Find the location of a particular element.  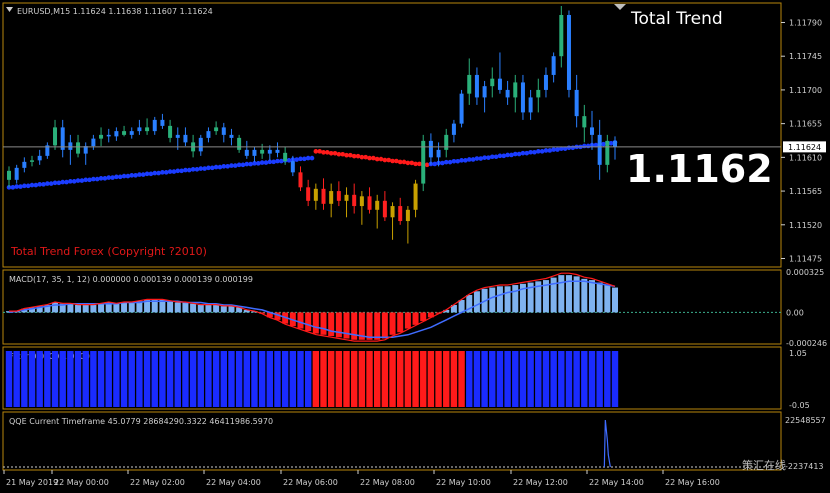

filter-tick-label: 1.05 is located at coordinates (798, 353).